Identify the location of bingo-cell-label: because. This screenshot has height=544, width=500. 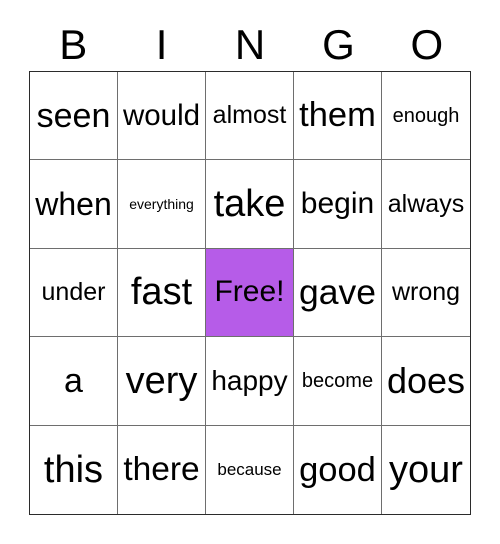
(249, 470).